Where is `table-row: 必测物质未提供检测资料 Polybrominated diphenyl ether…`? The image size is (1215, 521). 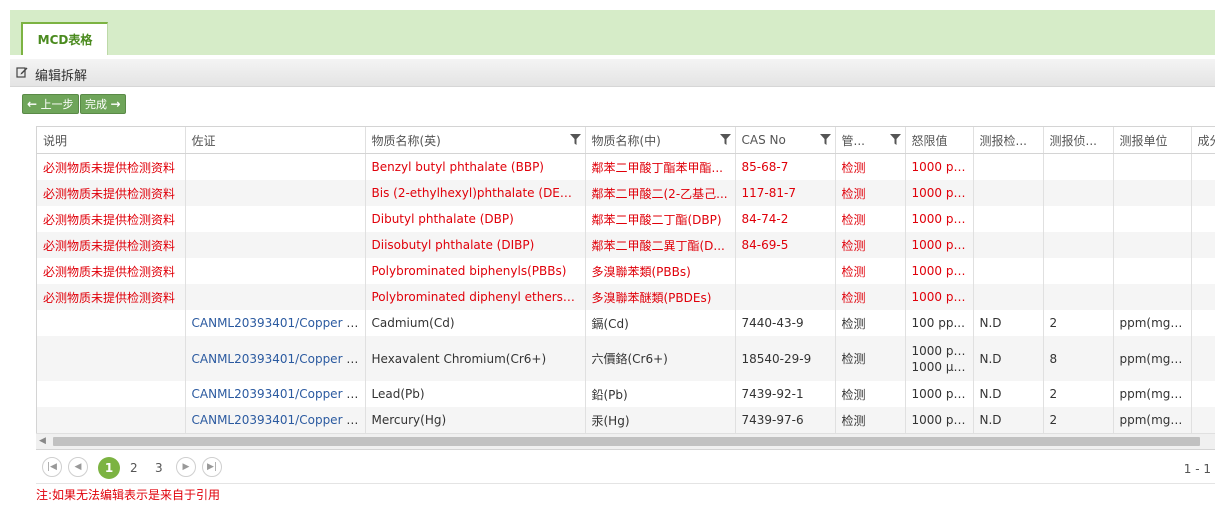
table-row: 必测物质未提供检测资料 Polybrominated diphenyl ether… is located at coordinates (626, 297).